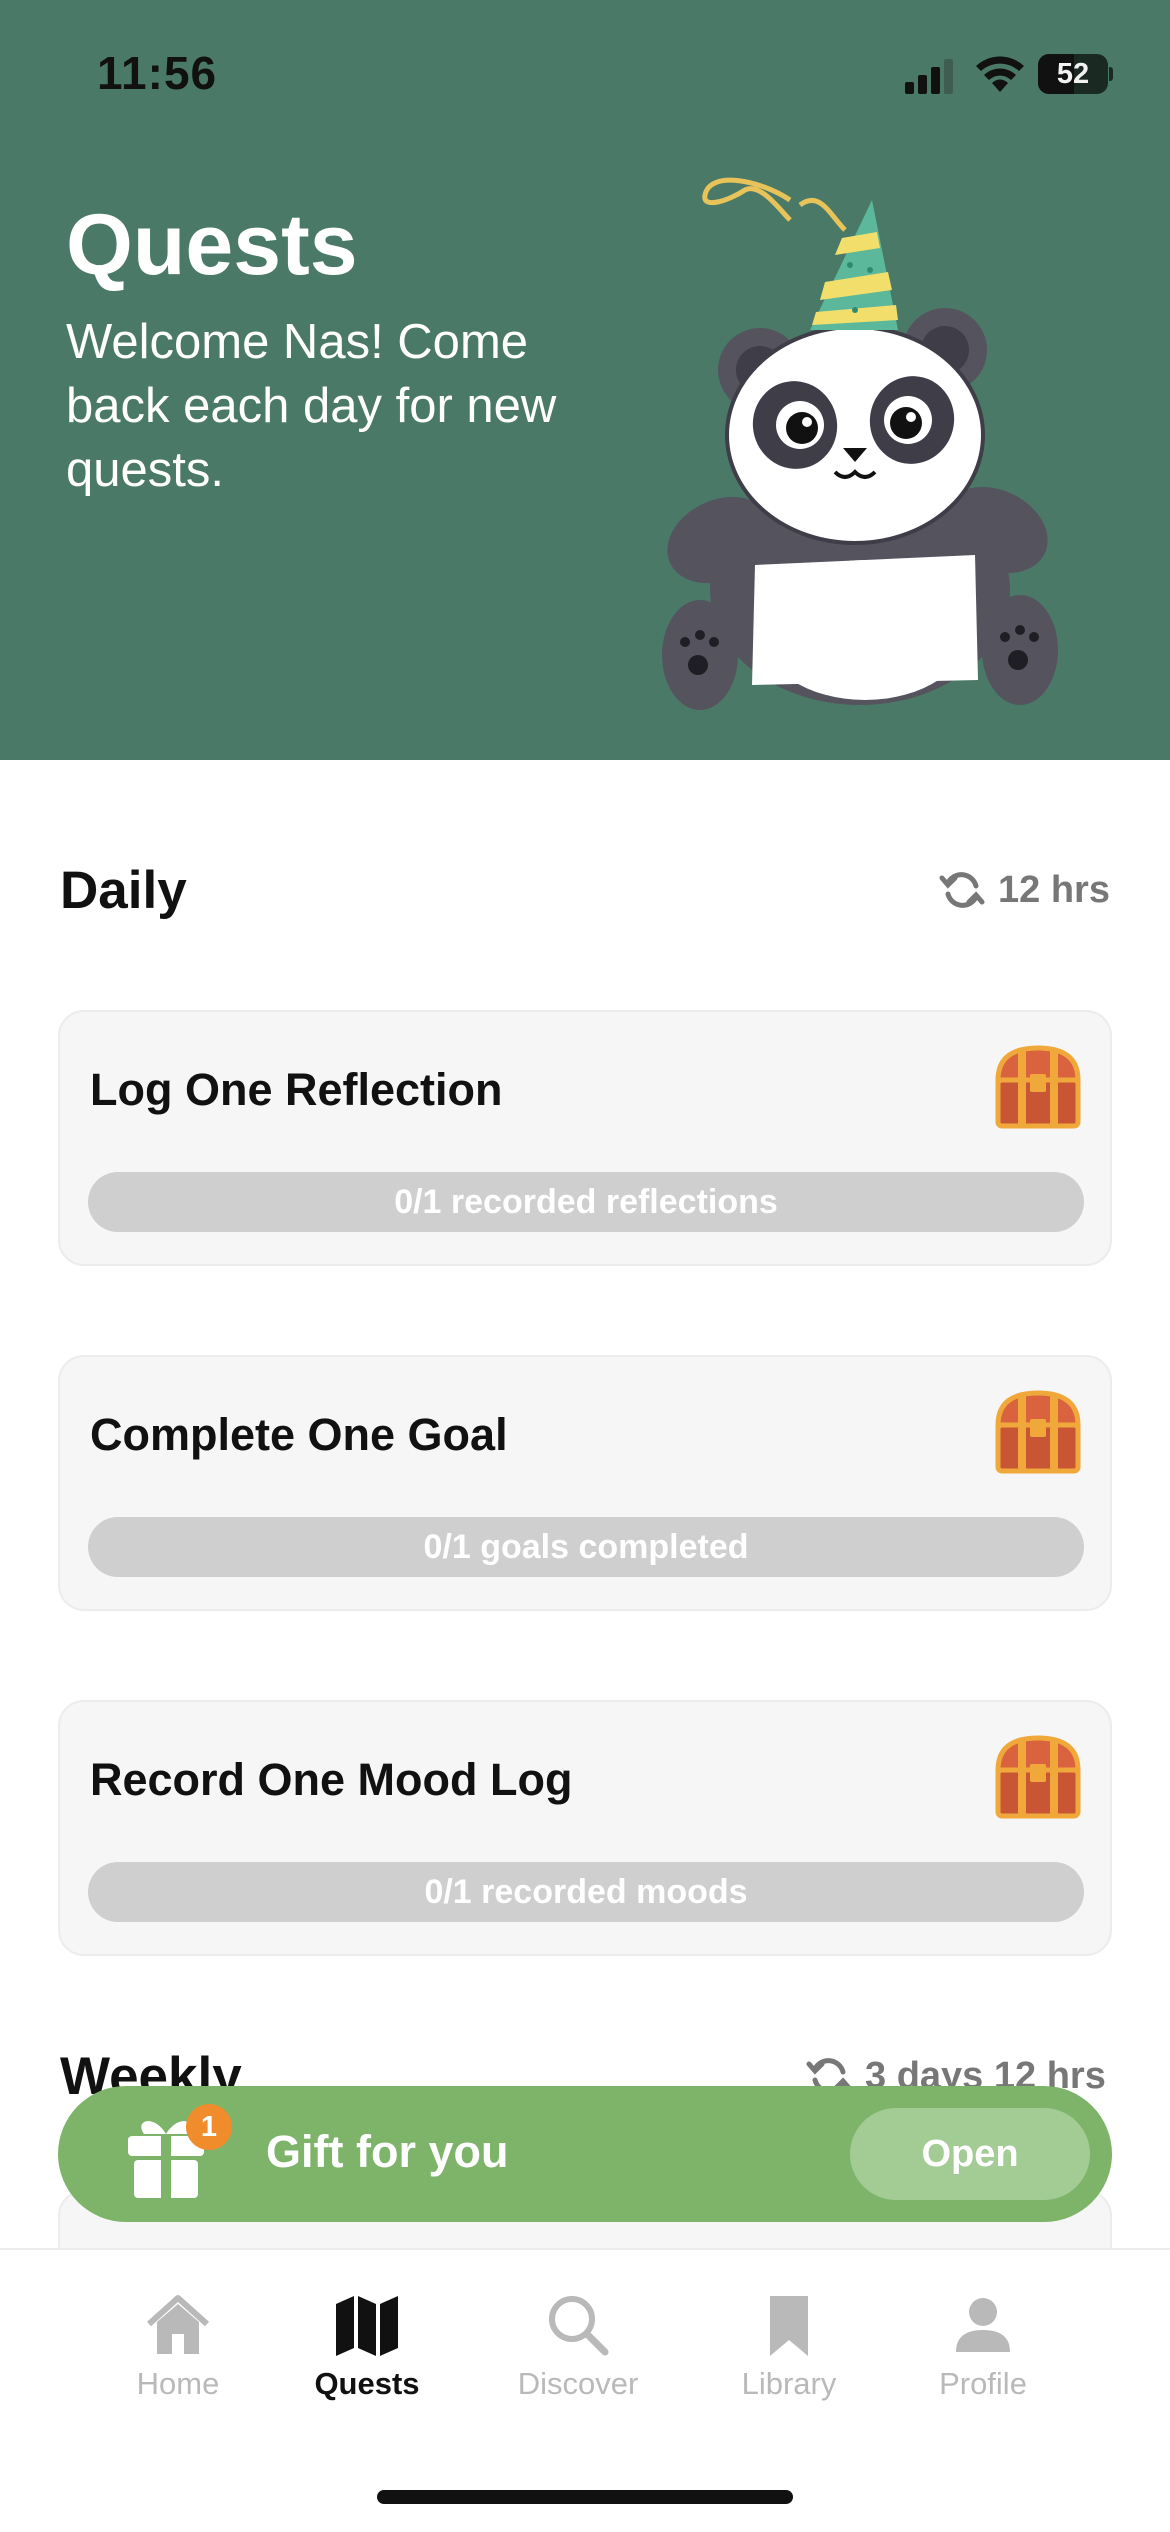 This screenshot has height=2532, width=1170. Describe the element at coordinates (1000, 74) in the screenshot. I see `wifi-icon` at that location.